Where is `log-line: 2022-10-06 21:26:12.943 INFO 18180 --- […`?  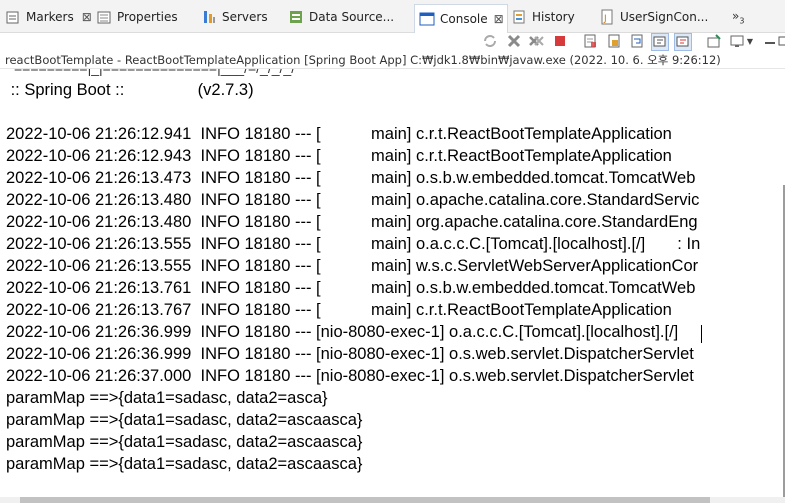 log-line: 2022-10-06 21:26:12.943 INFO 18180 --- [… is located at coordinates (339, 156).